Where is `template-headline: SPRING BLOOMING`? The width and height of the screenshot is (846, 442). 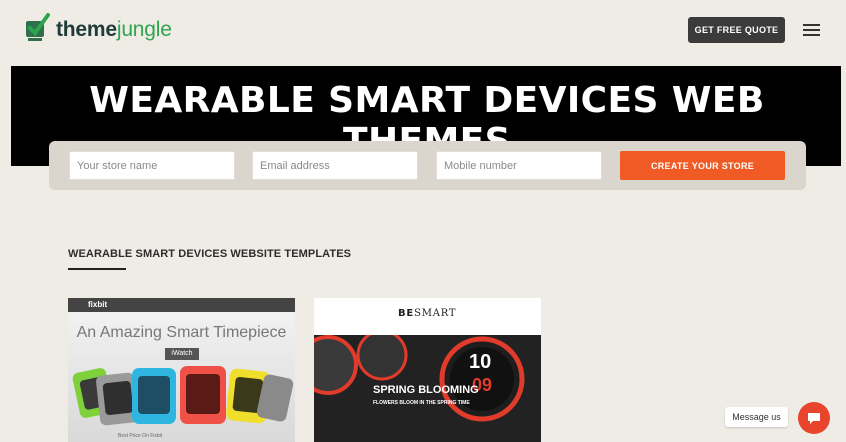
template-headline: SPRING BLOOMING is located at coordinates (426, 390).